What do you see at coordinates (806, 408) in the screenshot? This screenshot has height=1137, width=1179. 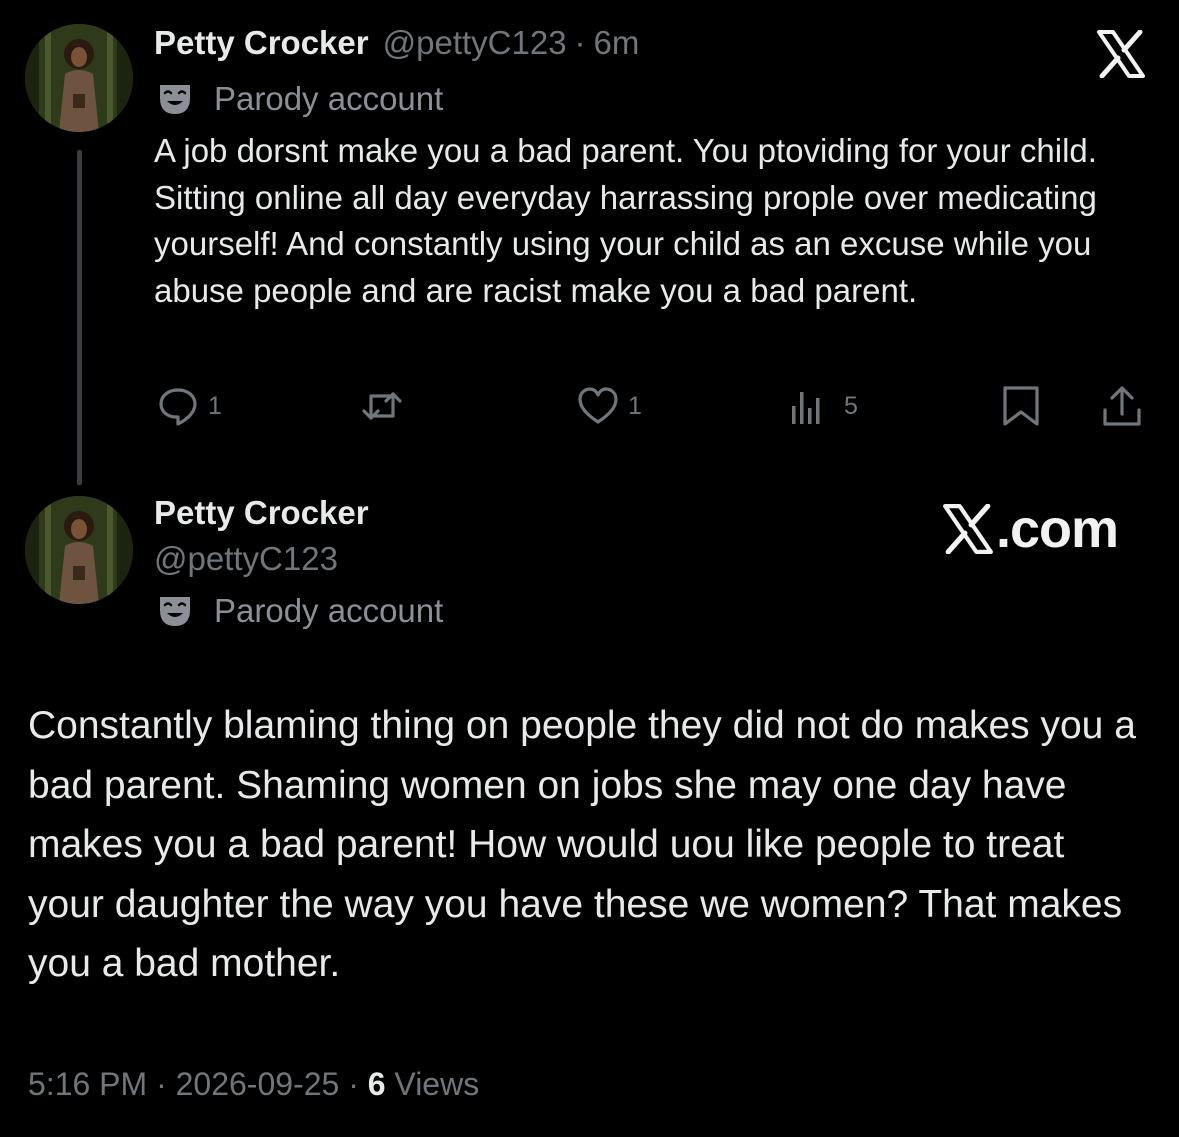 I see `views-icon` at bounding box center [806, 408].